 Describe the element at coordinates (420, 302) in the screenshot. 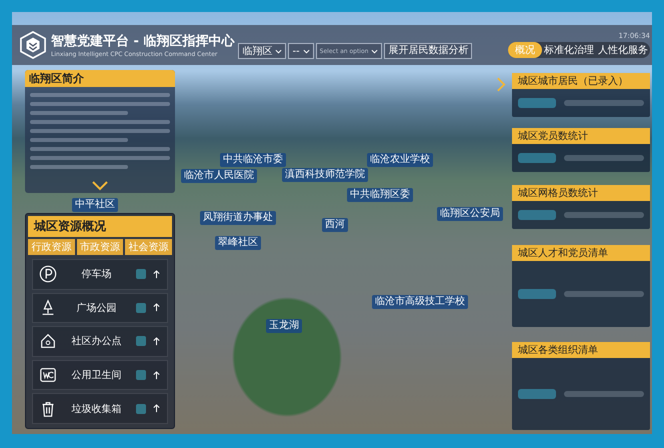

I see `map-pin-label: 临沧市高级技工学校` at that location.